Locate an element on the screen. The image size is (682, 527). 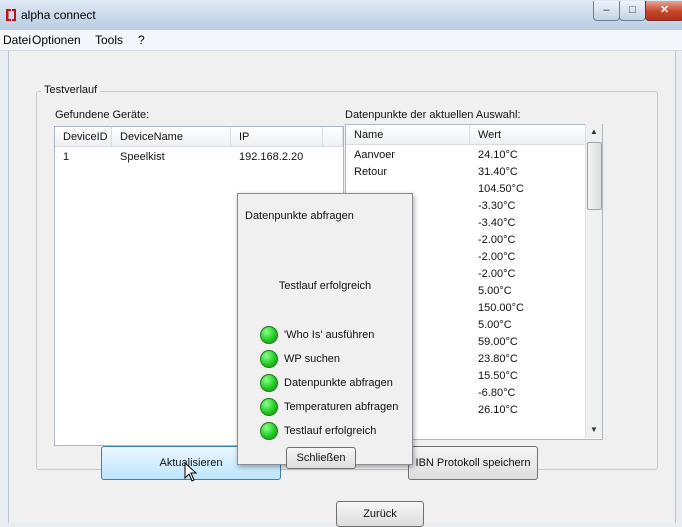
datapoint-value-cell: 104.50°C is located at coordinates (529, 189).